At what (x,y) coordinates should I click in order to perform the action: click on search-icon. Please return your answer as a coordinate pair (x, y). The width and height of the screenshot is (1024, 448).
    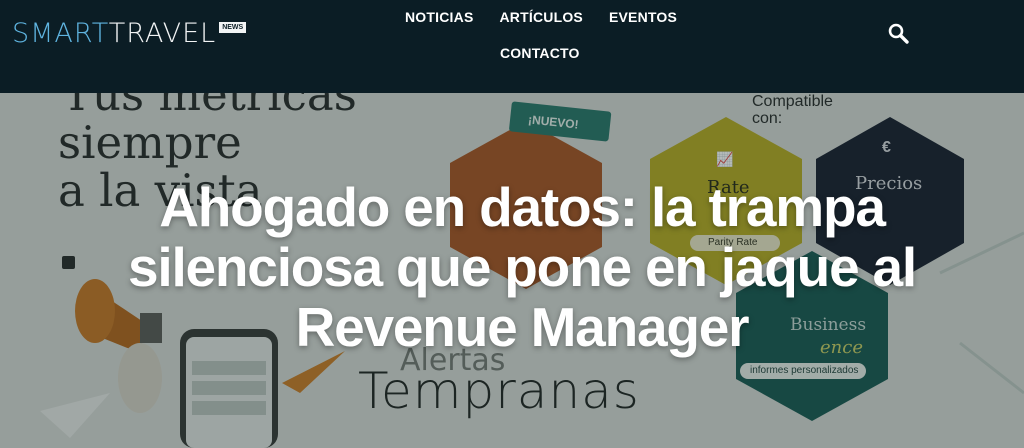
    Looking at the image, I should click on (898, 33).